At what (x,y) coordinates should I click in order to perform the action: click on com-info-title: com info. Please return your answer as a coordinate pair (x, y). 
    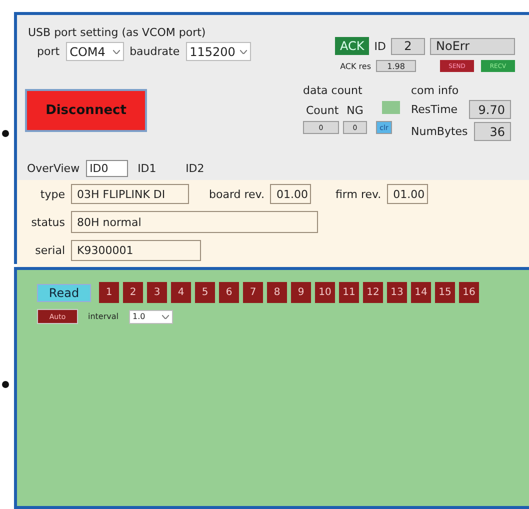
    Looking at the image, I should click on (435, 90).